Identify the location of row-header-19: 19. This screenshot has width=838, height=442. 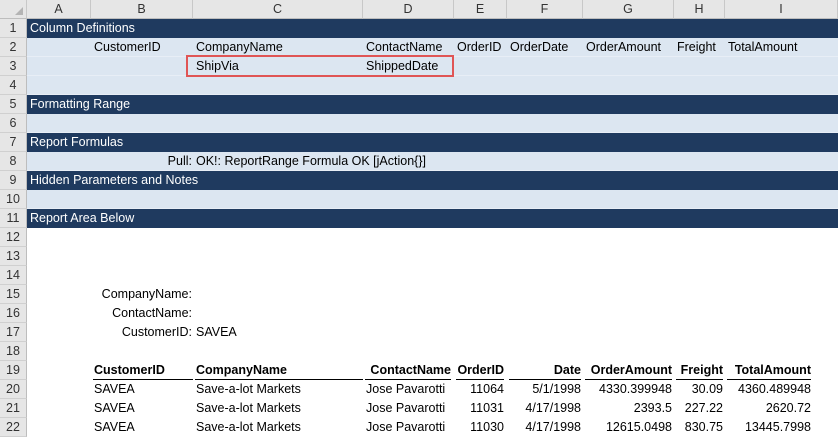
(13, 370).